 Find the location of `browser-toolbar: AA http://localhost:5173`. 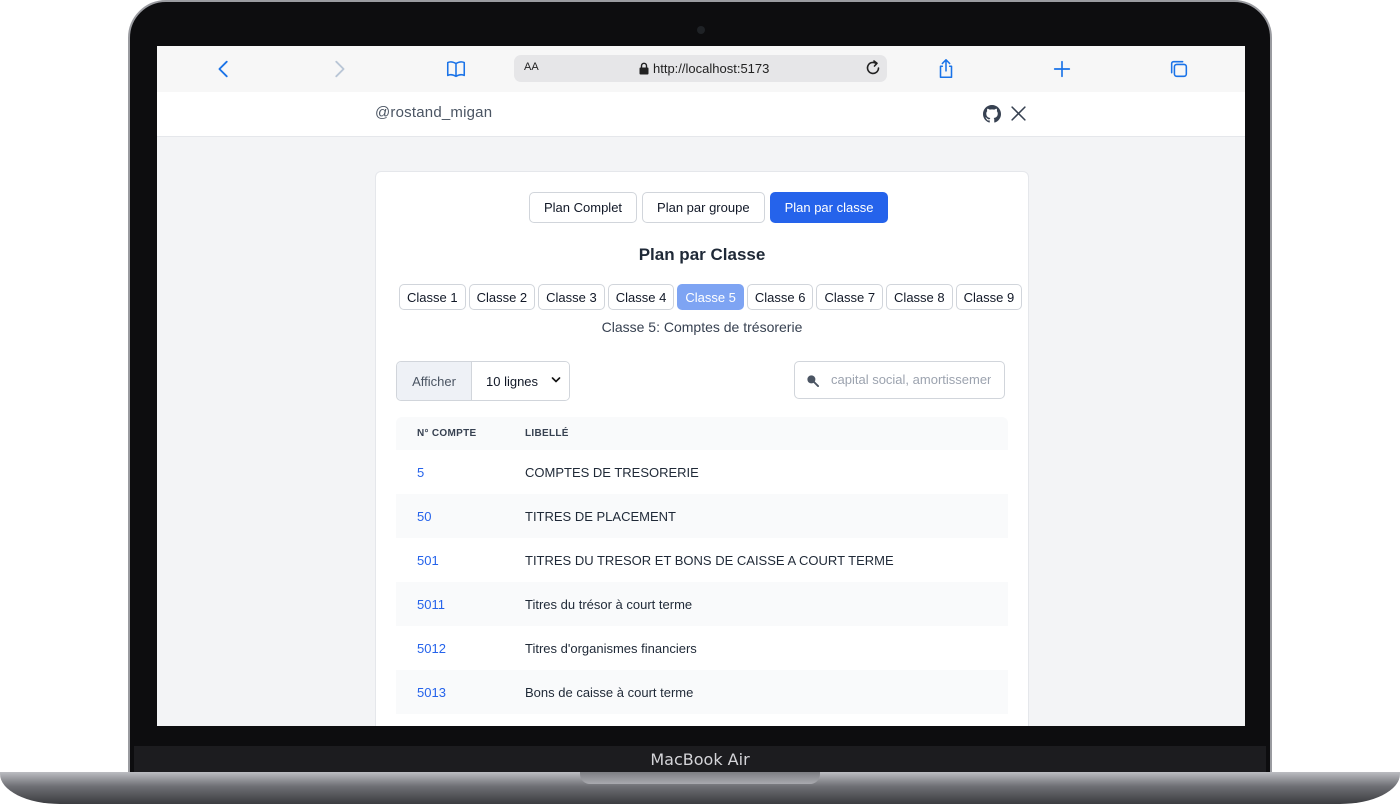

browser-toolbar: AA http://localhost:5173 is located at coordinates (701, 69).